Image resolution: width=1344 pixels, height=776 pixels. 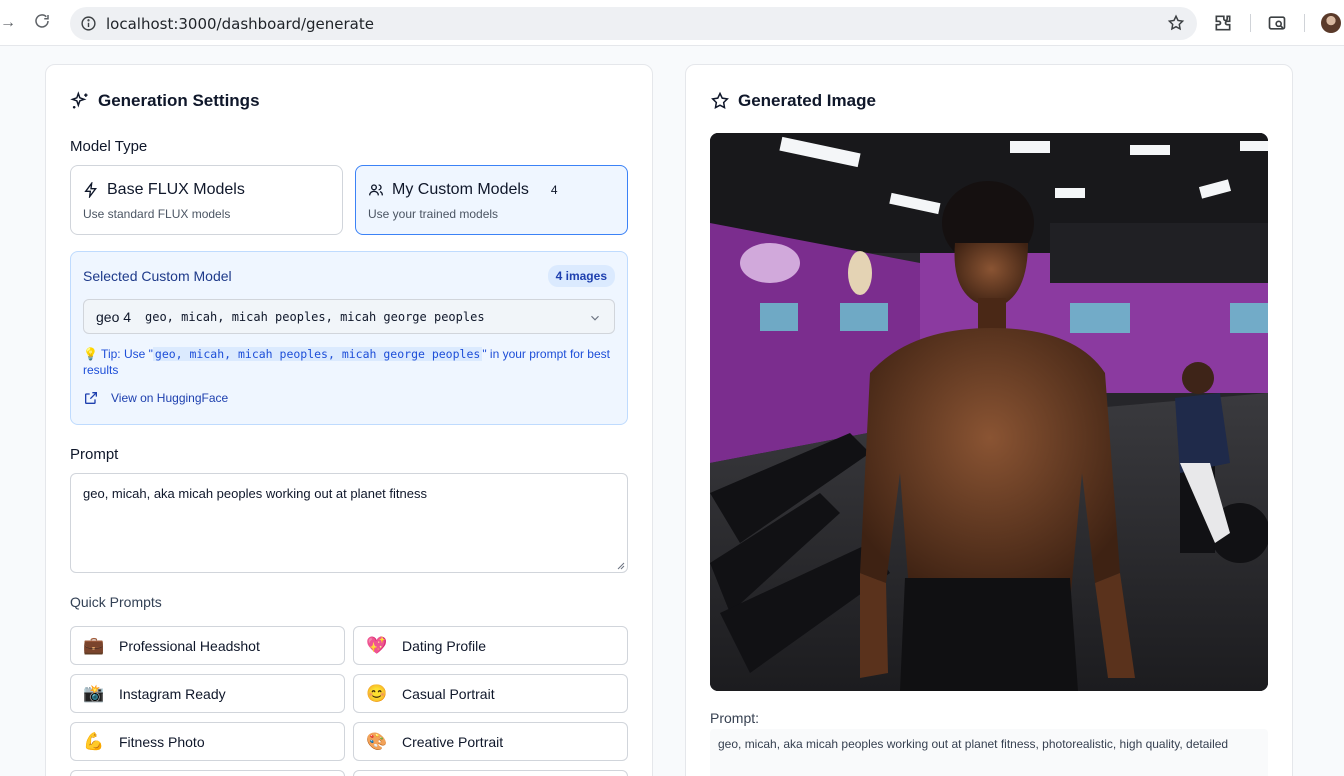 What do you see at coordinates (240, 24) in the screenshot?
I see `url-text: localhost:3000/dashboard/generate` at bounding box center [240, 24].